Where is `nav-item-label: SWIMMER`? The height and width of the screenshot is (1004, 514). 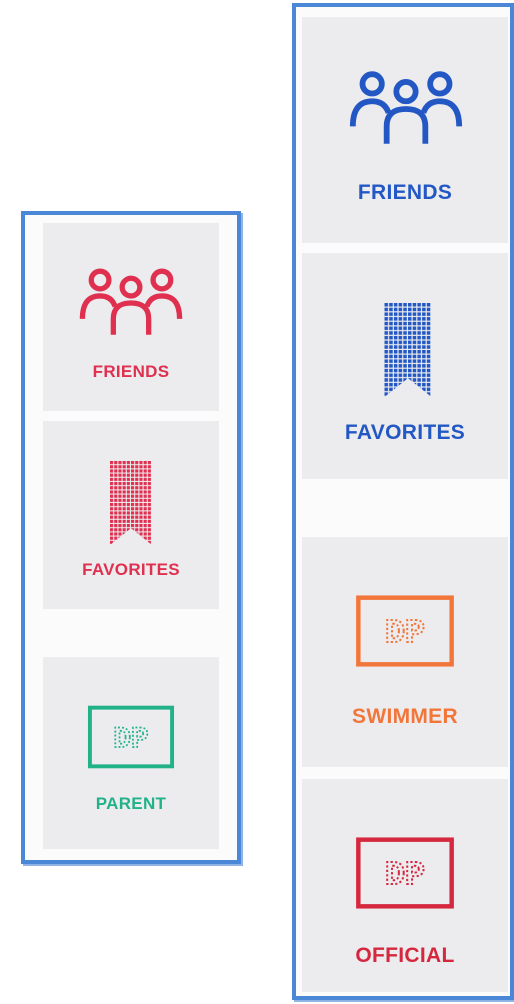
nav-item-label: SWIMMER is located at coordinates (405, 716).